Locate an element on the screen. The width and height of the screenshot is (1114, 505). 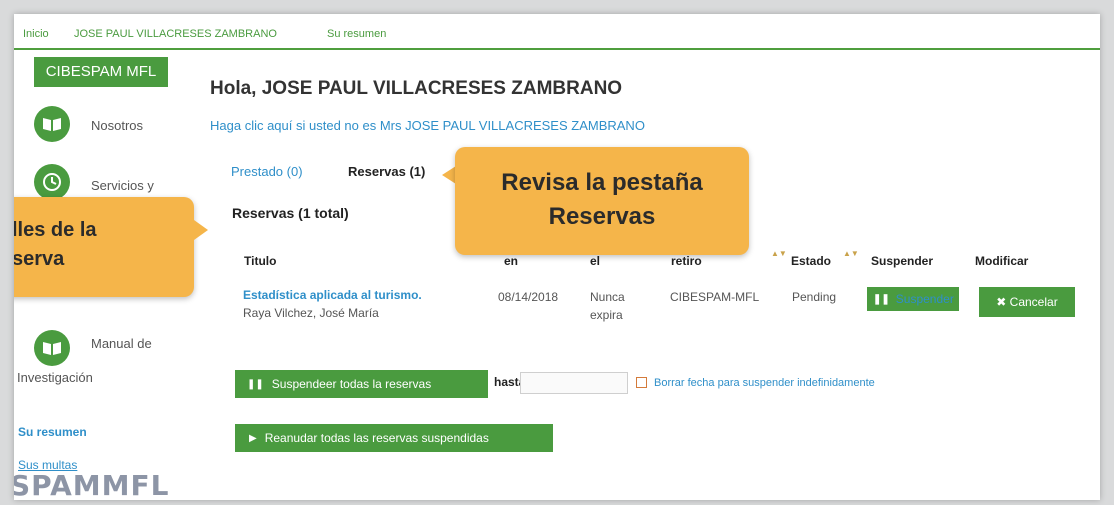
suspend-all-button: ❚❚ Suspendeer todas la reservas is located at coordinates (361, 384).